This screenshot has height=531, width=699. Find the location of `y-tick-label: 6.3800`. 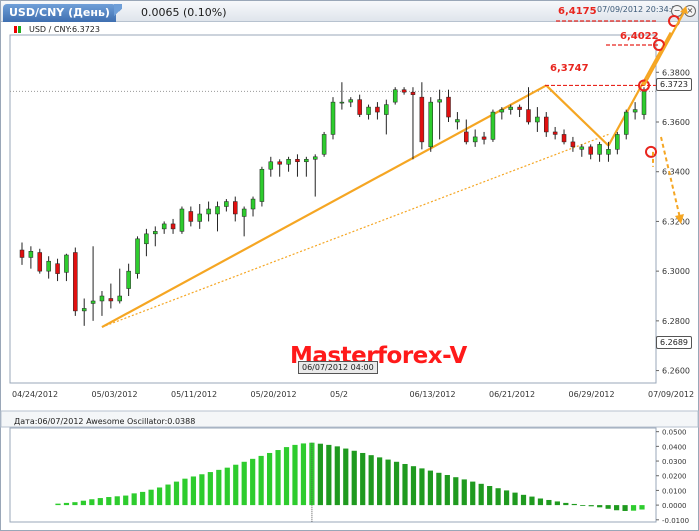

y-tick-label: 6.3800 is located at coordinates (676, 72).